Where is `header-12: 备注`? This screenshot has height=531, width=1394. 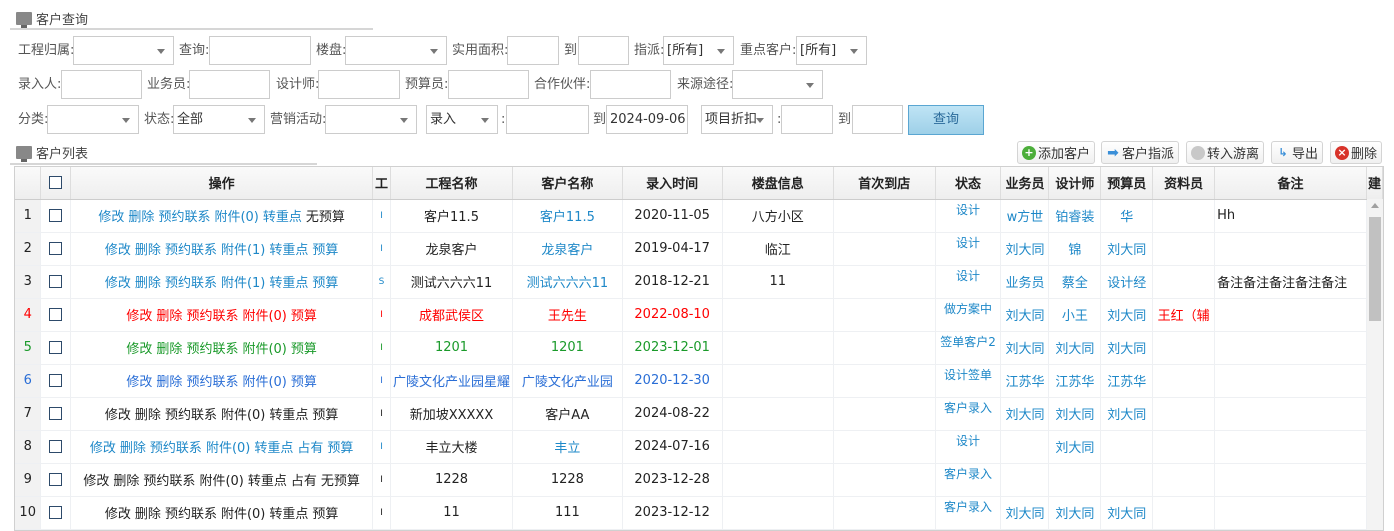
header-12: 备注 is located at coordinates (1290, 183).